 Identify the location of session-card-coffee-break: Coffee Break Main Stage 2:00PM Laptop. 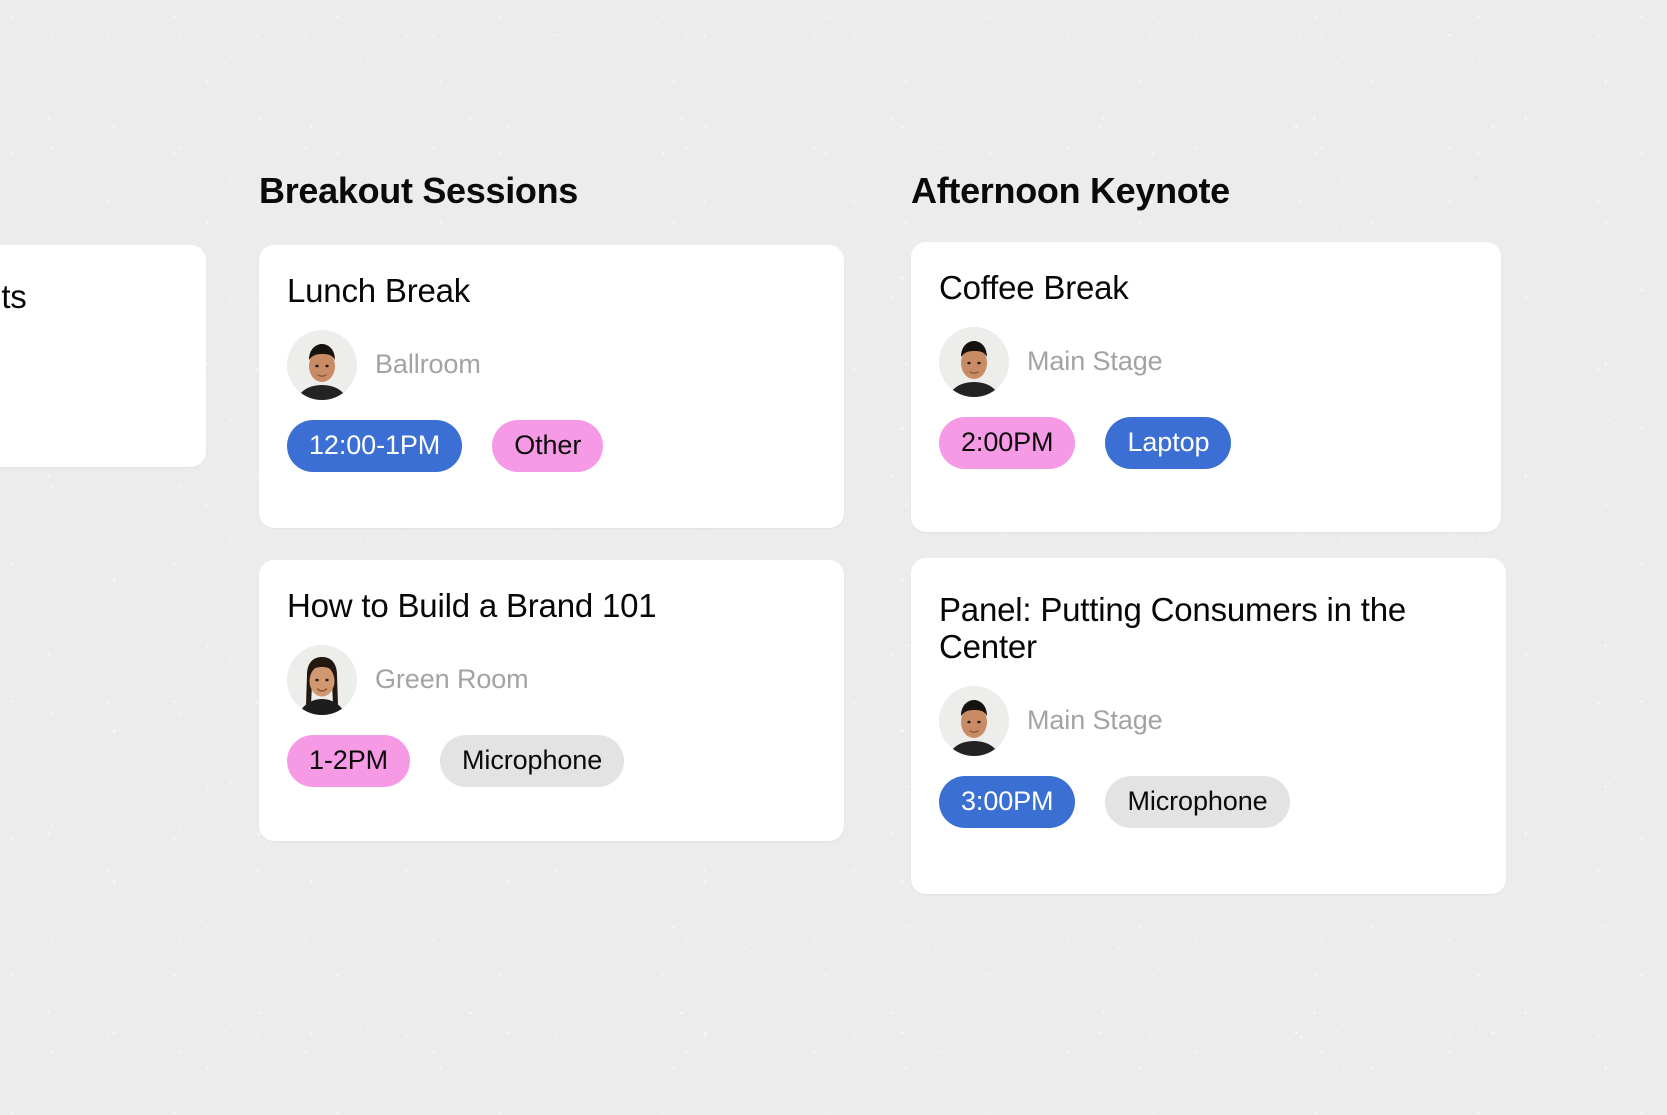
(1206, 387).